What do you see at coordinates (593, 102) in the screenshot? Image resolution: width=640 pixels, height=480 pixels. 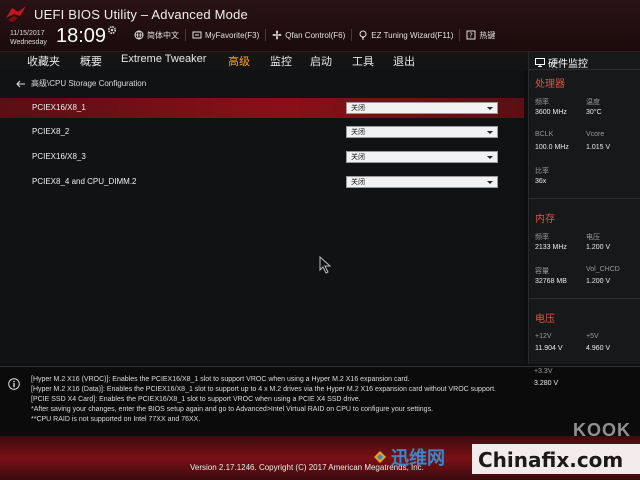 I see `cpu-temp-label: 温度` at bounding box center [593, 102].